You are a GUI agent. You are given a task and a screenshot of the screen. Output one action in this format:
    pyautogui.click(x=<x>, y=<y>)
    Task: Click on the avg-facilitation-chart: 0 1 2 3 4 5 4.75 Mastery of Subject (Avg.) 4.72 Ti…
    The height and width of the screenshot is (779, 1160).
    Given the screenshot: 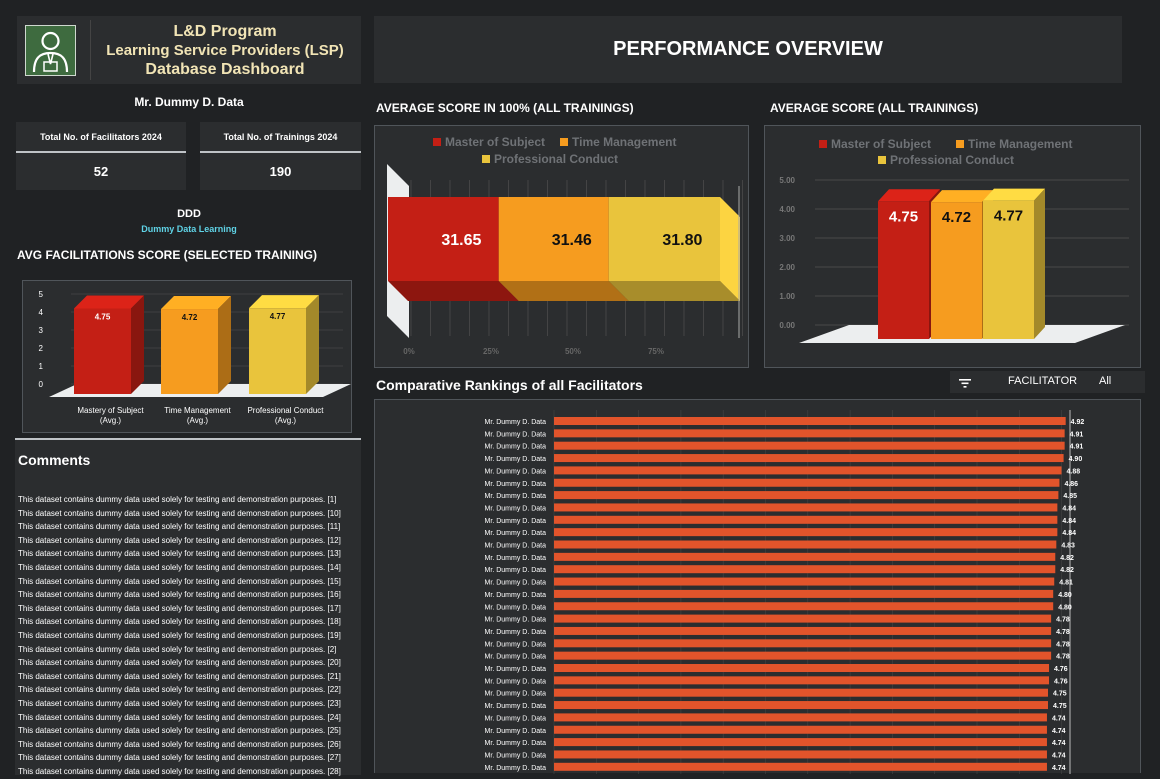 What is the action you would take?
    pyautogui.click(x=187, y=356)
    